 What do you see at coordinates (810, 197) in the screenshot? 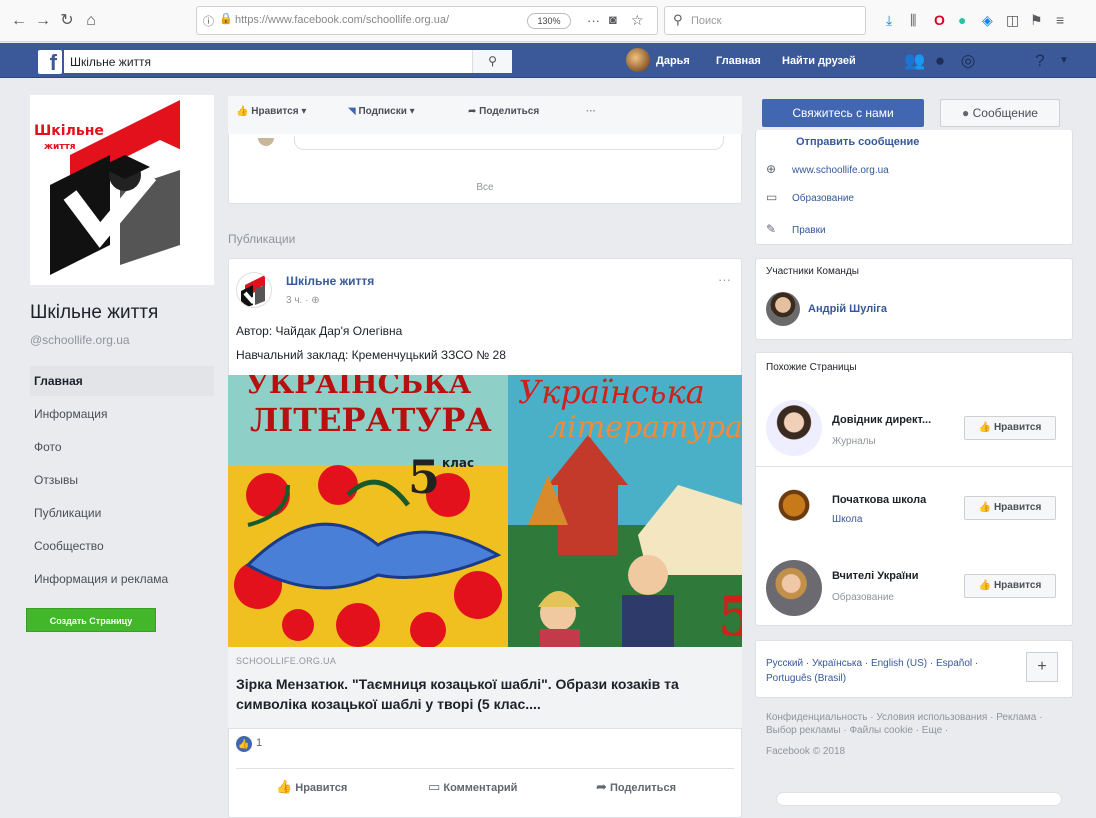
I see `category-link: ▭ Образование` at bounding box center [810, 197].